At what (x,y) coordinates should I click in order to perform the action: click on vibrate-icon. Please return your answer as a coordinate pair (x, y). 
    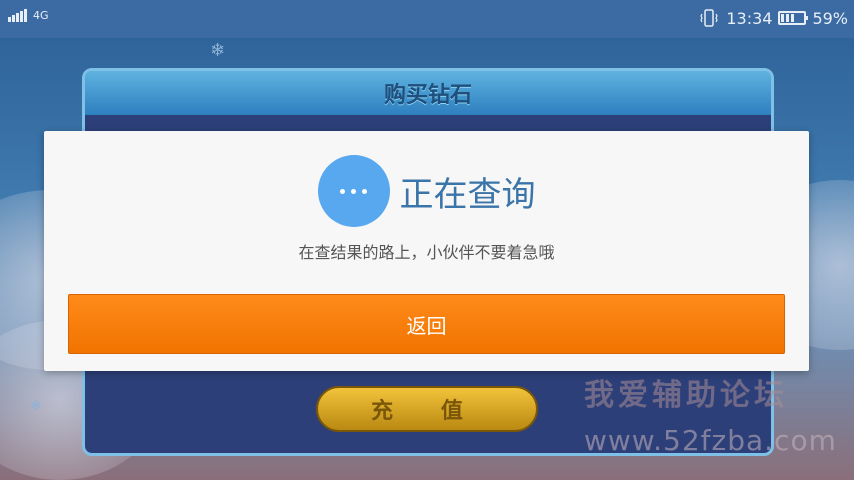
    Looking at the image, I should click on (709, 18).